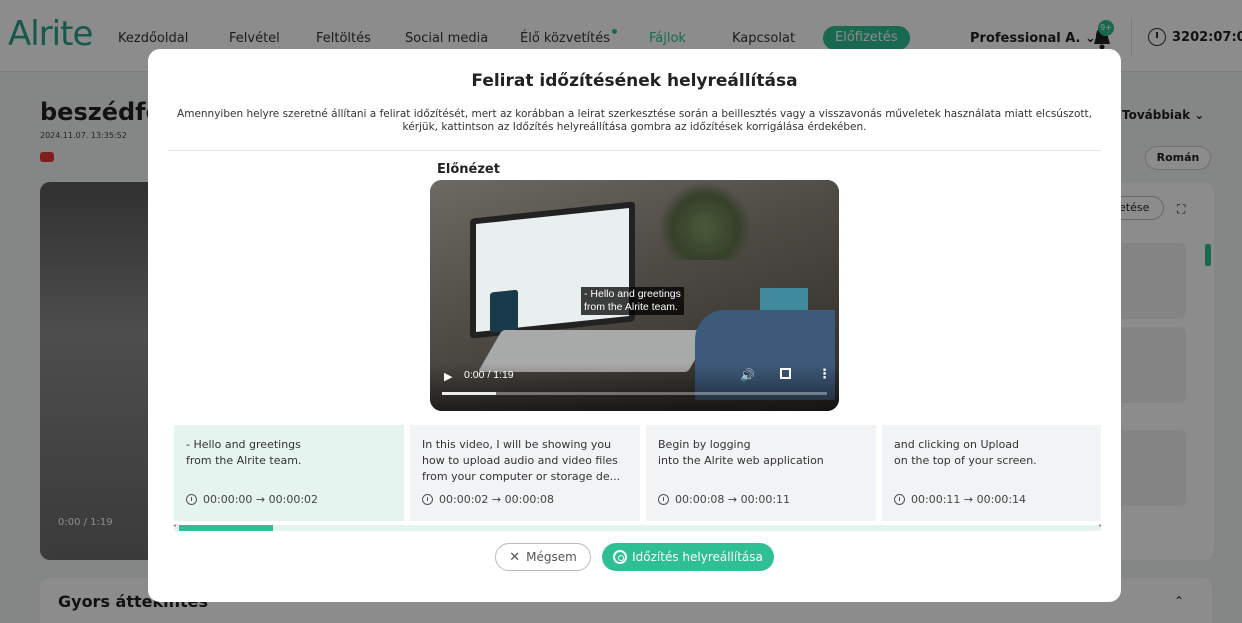  I want to click on volume-icon: 🔊, so click(747, 375).